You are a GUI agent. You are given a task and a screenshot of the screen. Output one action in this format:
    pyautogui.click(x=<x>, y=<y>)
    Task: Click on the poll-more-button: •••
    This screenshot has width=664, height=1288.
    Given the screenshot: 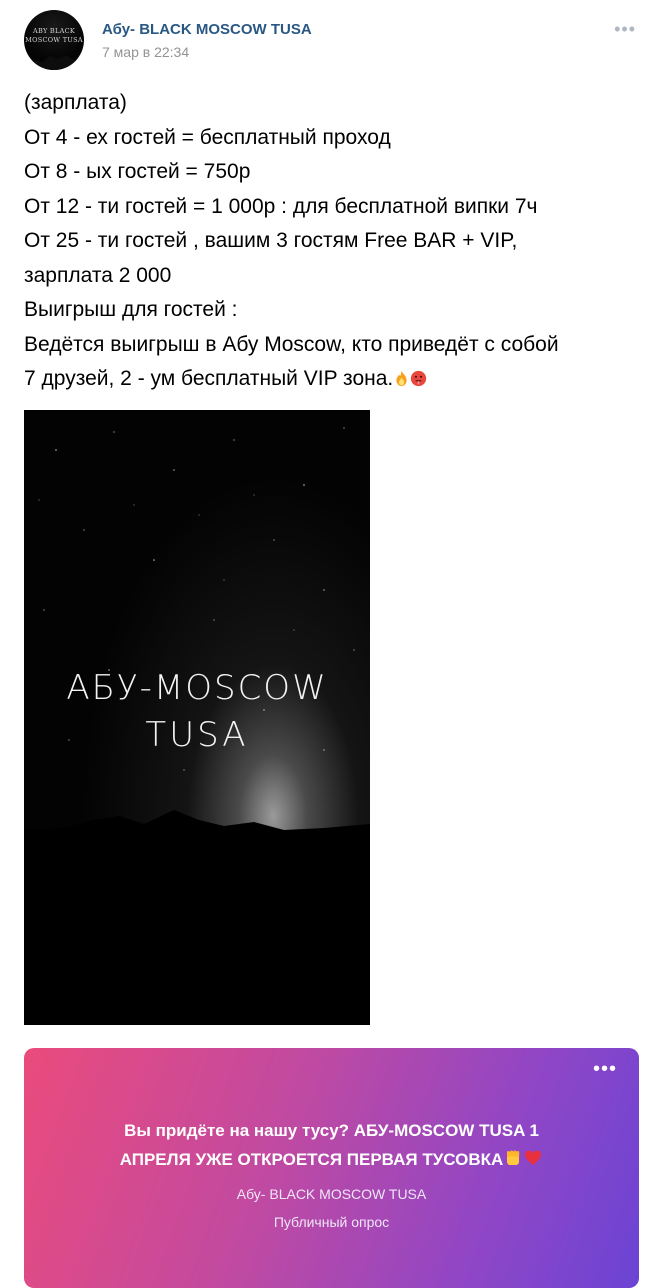 What is the action you would take?
    pyautogui.click(x=605, y=1069)
    